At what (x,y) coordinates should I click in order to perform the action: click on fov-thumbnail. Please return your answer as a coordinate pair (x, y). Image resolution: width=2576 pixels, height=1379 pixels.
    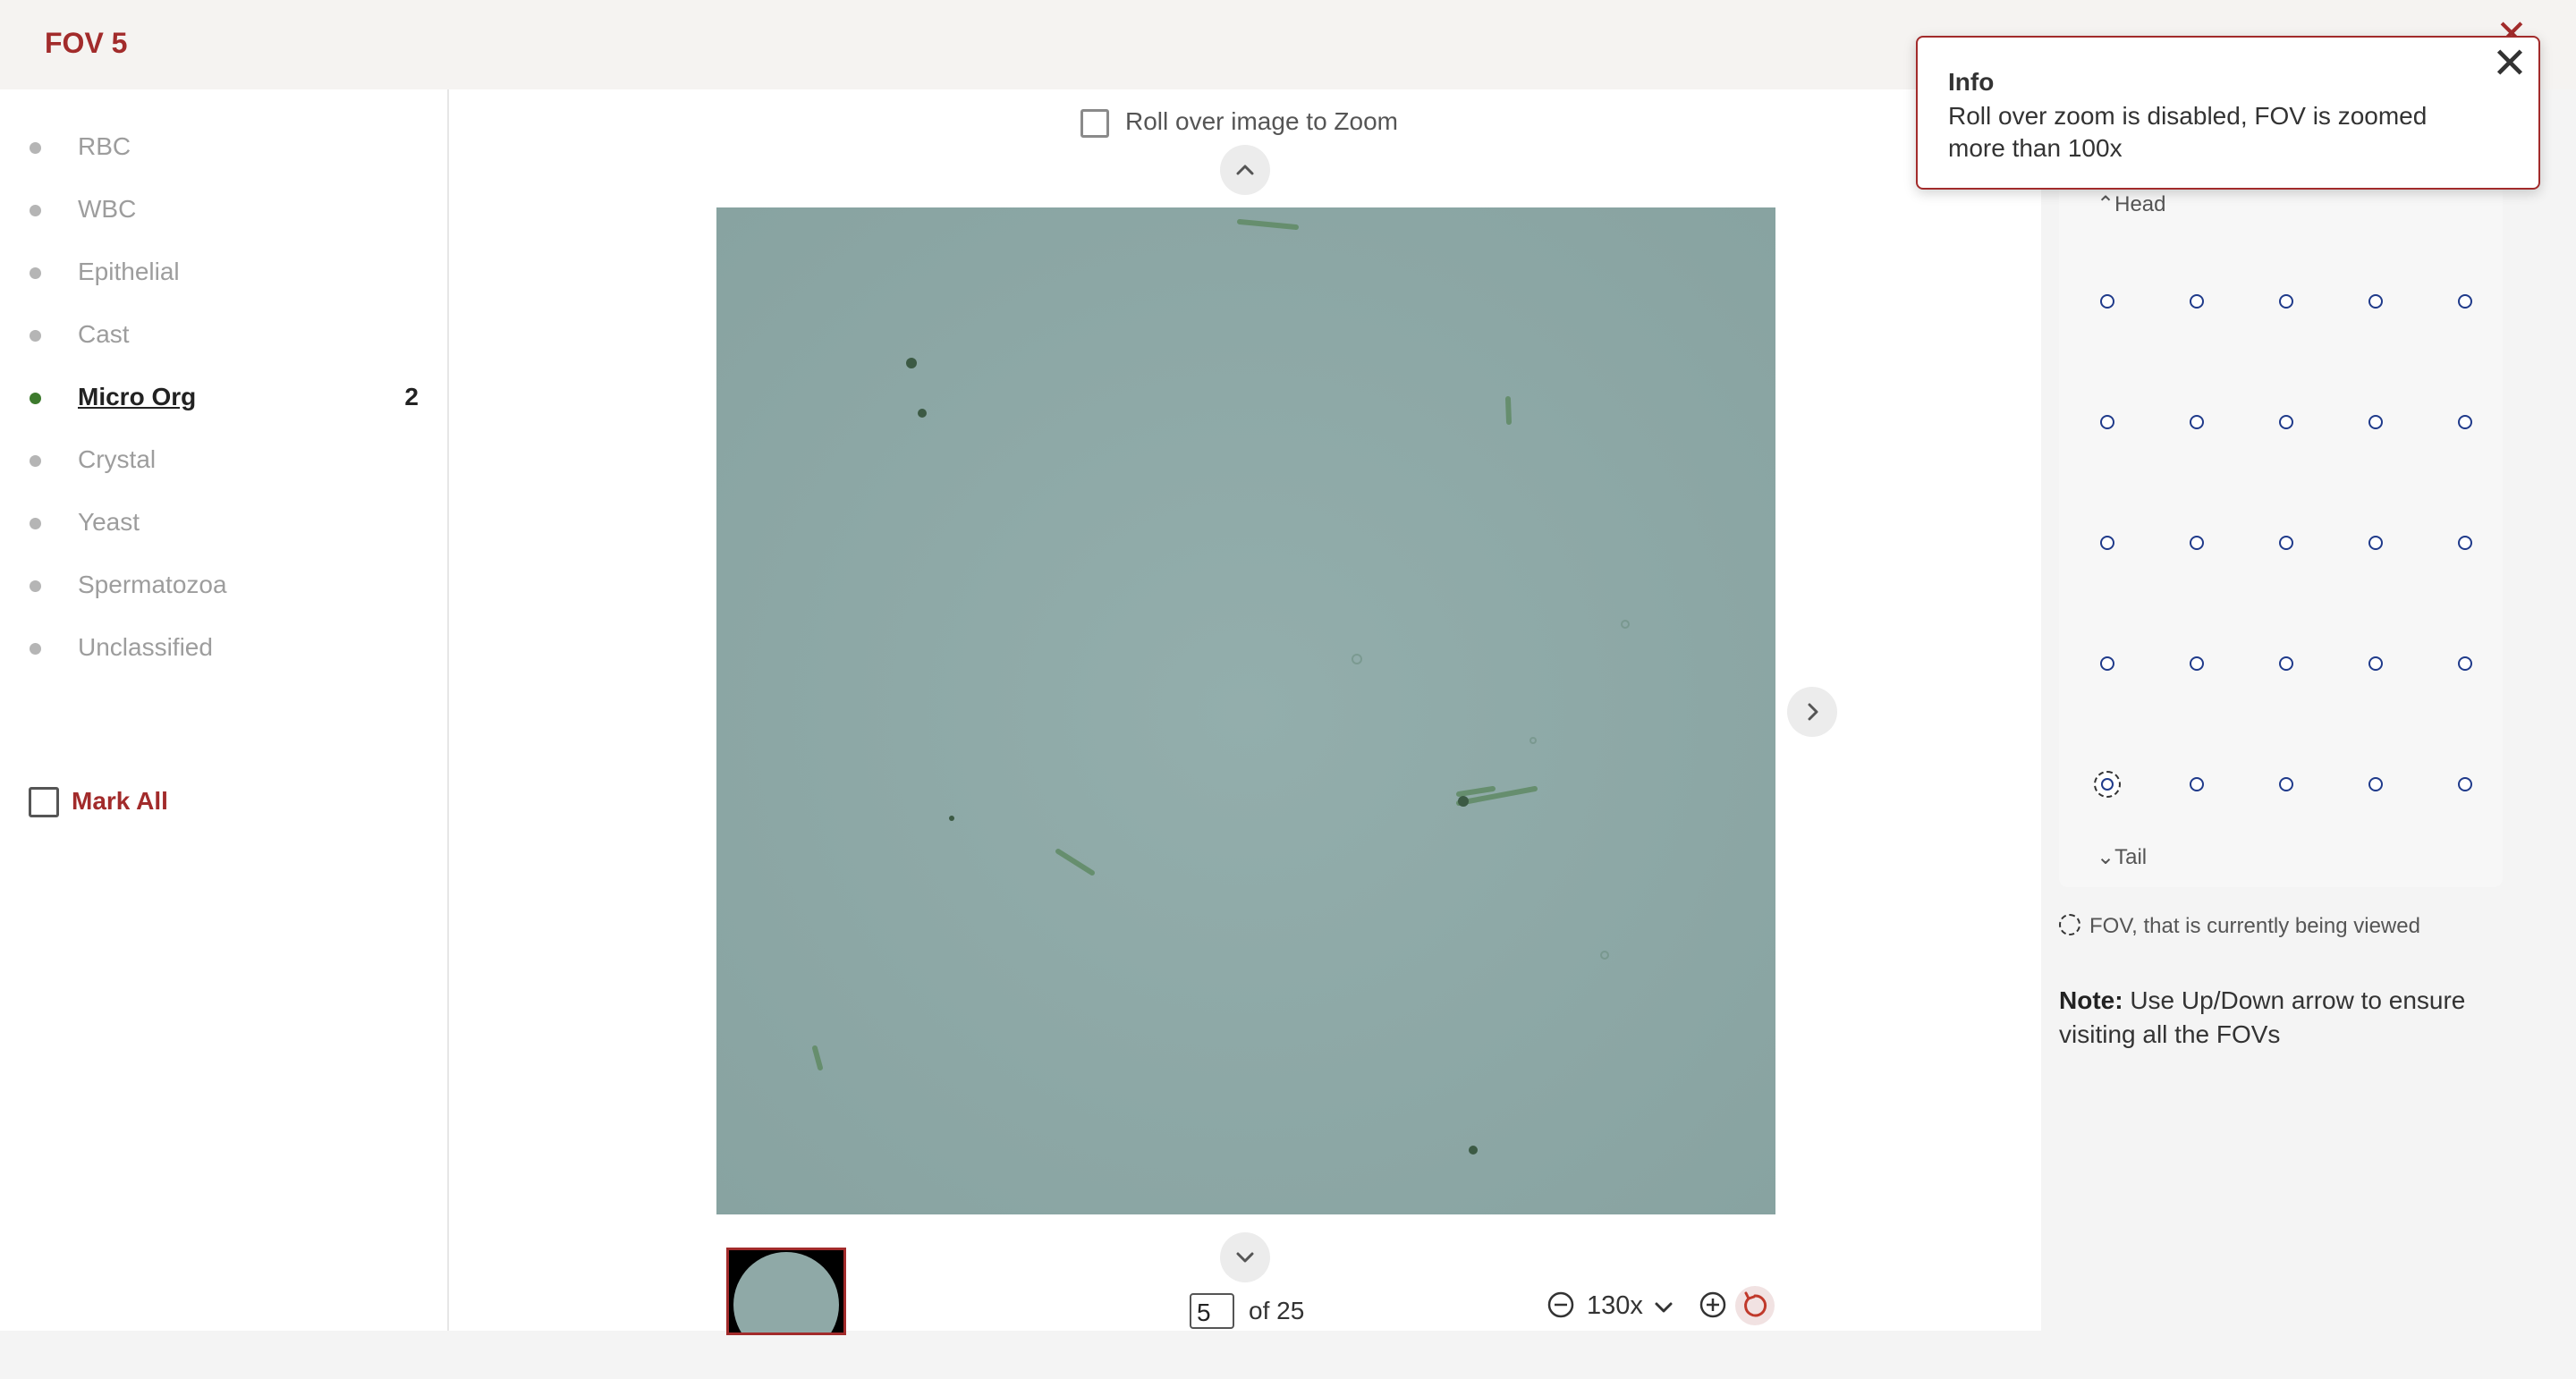
    Looking at the image, I should click on (786, 1291).